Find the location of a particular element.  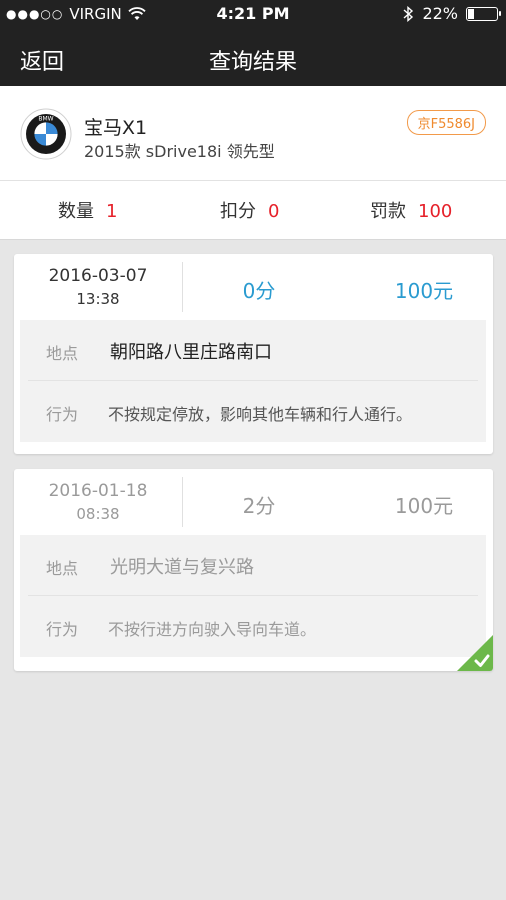

location-value: 光明大道与复兴路 is located at coordinates (182, 567).